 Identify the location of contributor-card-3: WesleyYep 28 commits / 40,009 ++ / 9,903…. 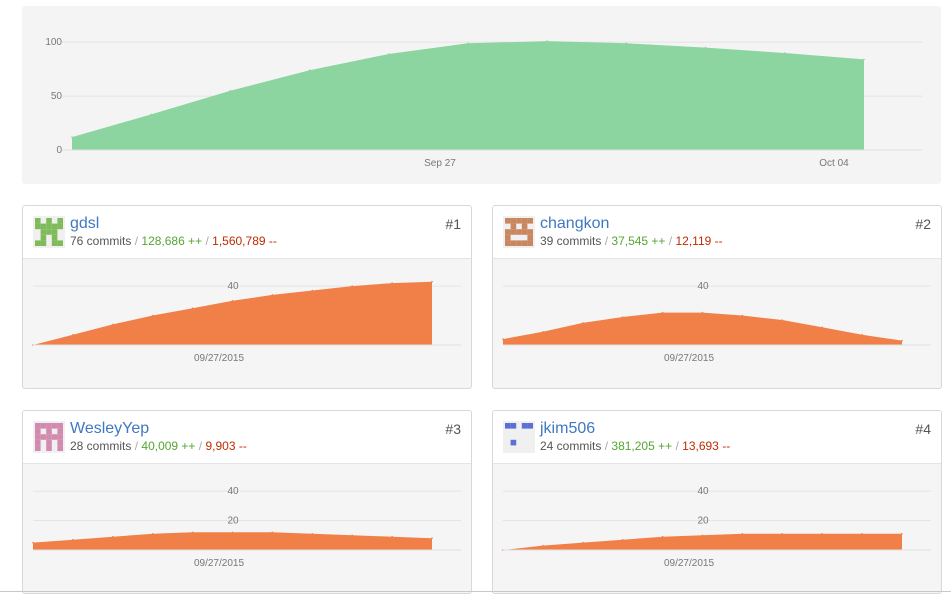
(247, 502).